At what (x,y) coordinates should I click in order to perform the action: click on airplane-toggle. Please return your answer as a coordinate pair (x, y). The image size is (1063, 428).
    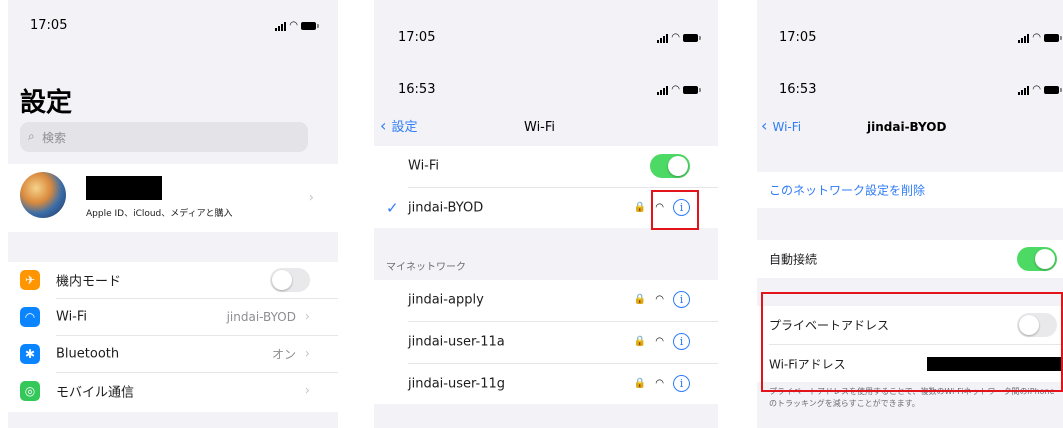
    Looking at the image, I should click on (290, 280).